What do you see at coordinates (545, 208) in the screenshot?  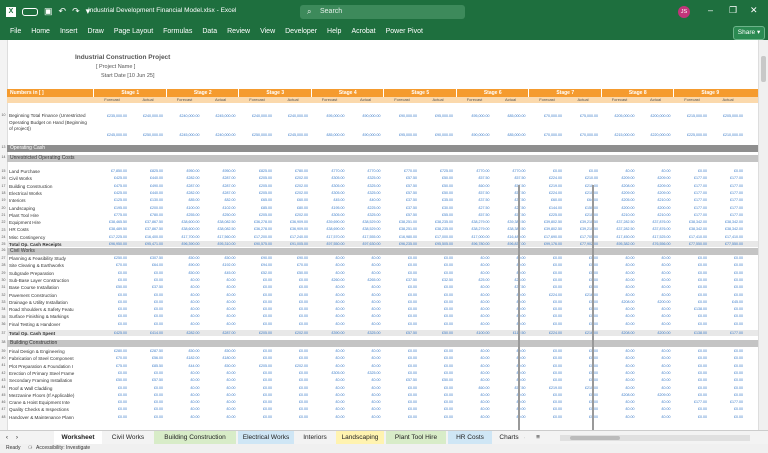 I see `cell-value: £144.00` at bounding box center [545, 208].